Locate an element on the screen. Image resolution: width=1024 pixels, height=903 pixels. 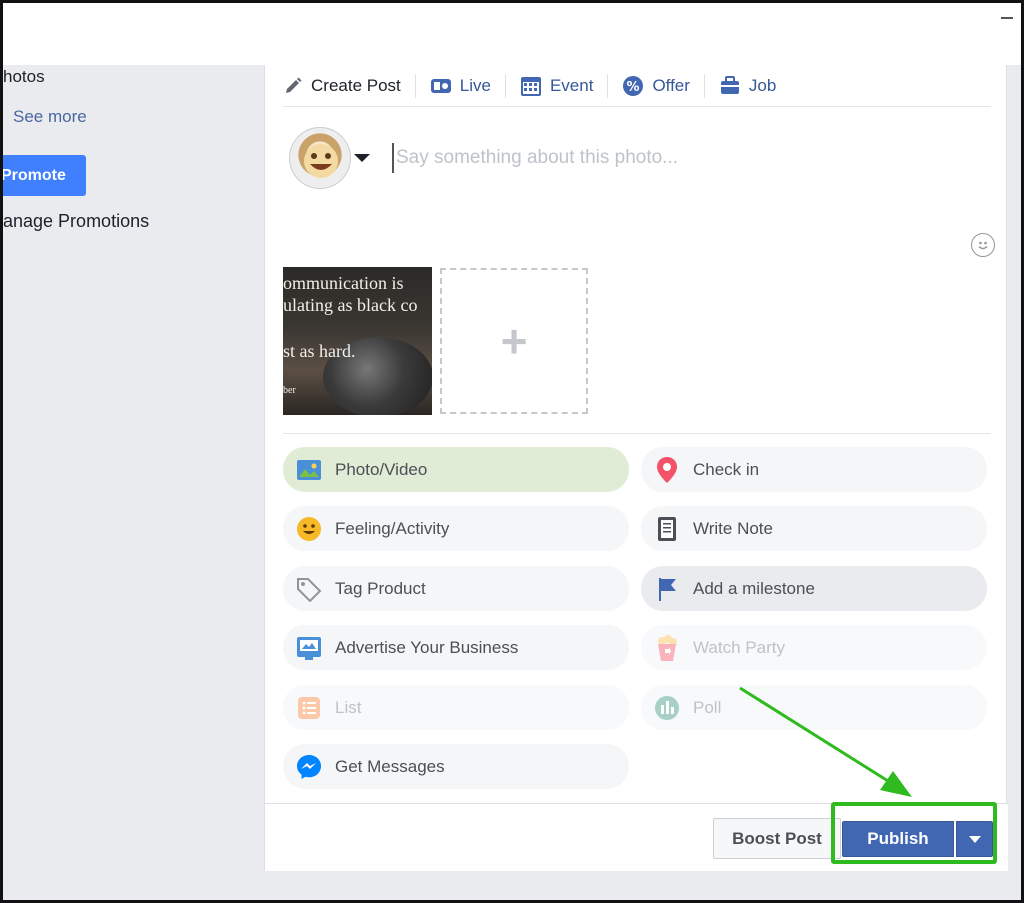
option-advertise-business: Advertise Your Business is located at coordinates (456, 647).